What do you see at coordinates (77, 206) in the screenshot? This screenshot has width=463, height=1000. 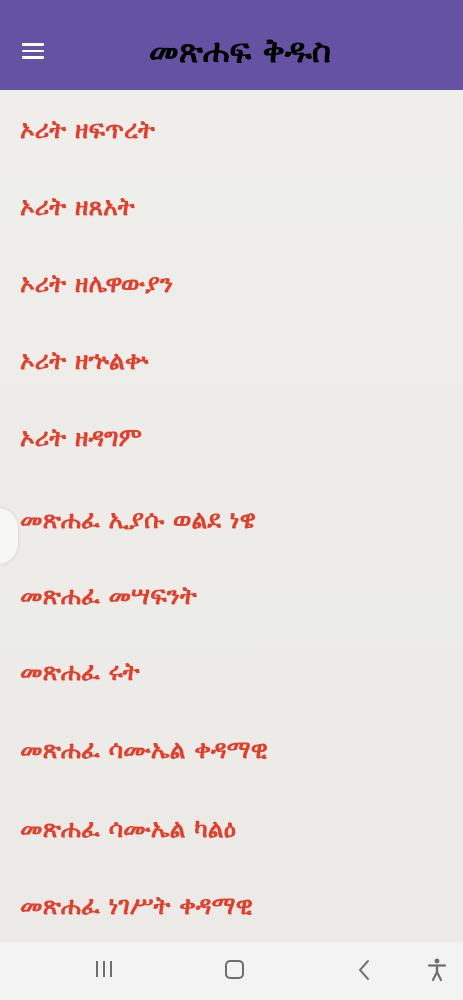 I see `book-label: ኦሪት ዘጸአት` at bounding box center [77, 206].